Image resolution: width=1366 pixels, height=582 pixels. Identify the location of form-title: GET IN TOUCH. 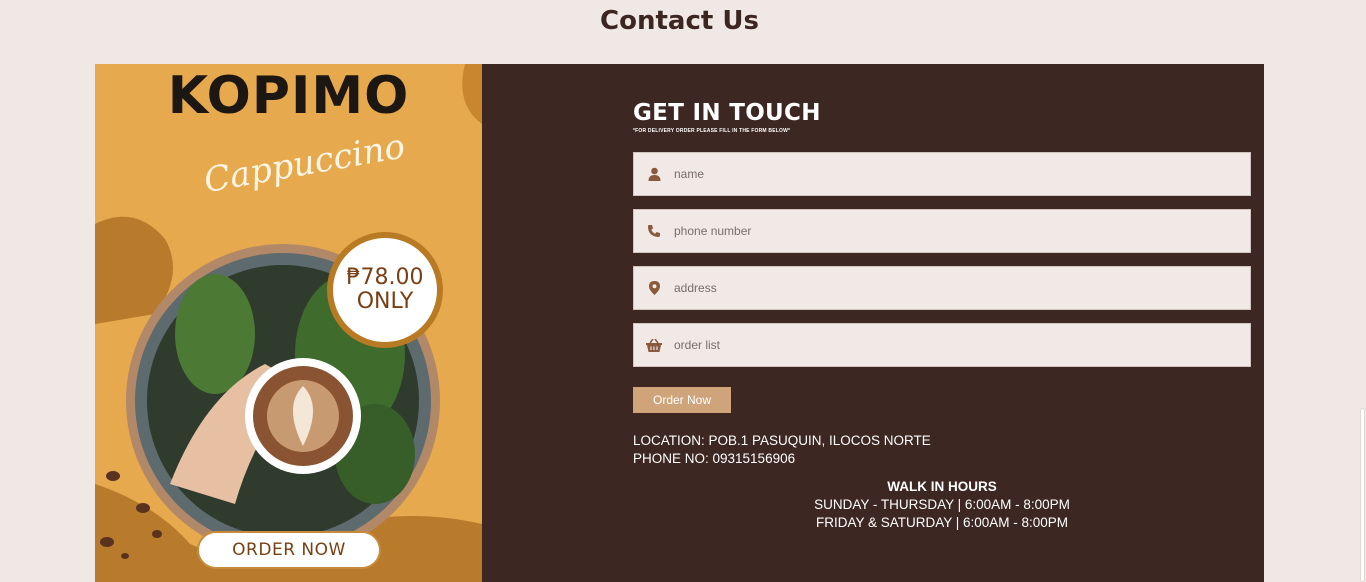
(727, 113).